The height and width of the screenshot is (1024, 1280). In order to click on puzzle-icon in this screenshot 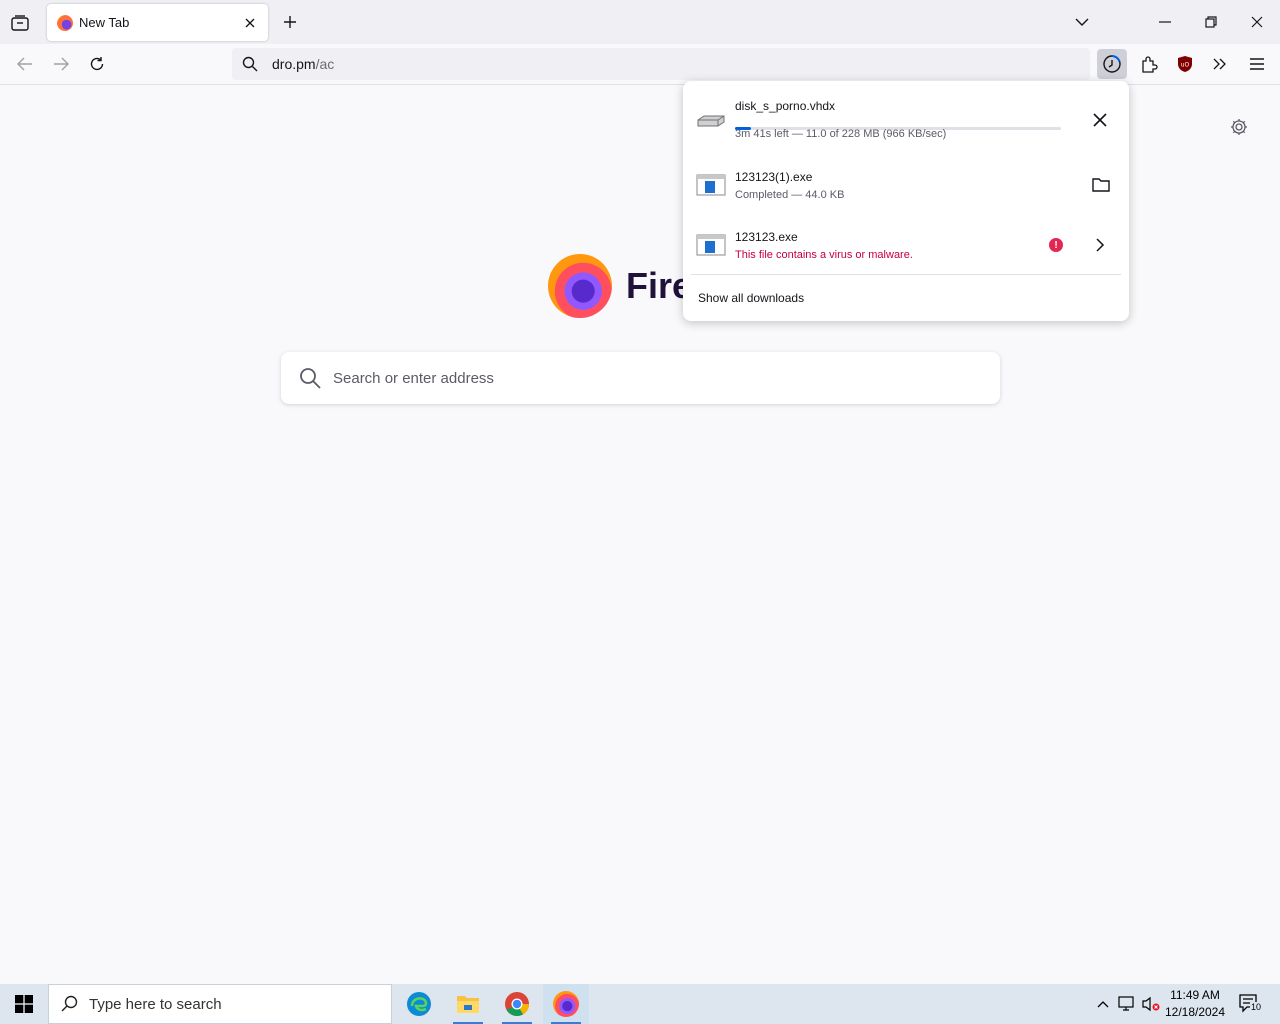, I will do `click(1150, 64)`.